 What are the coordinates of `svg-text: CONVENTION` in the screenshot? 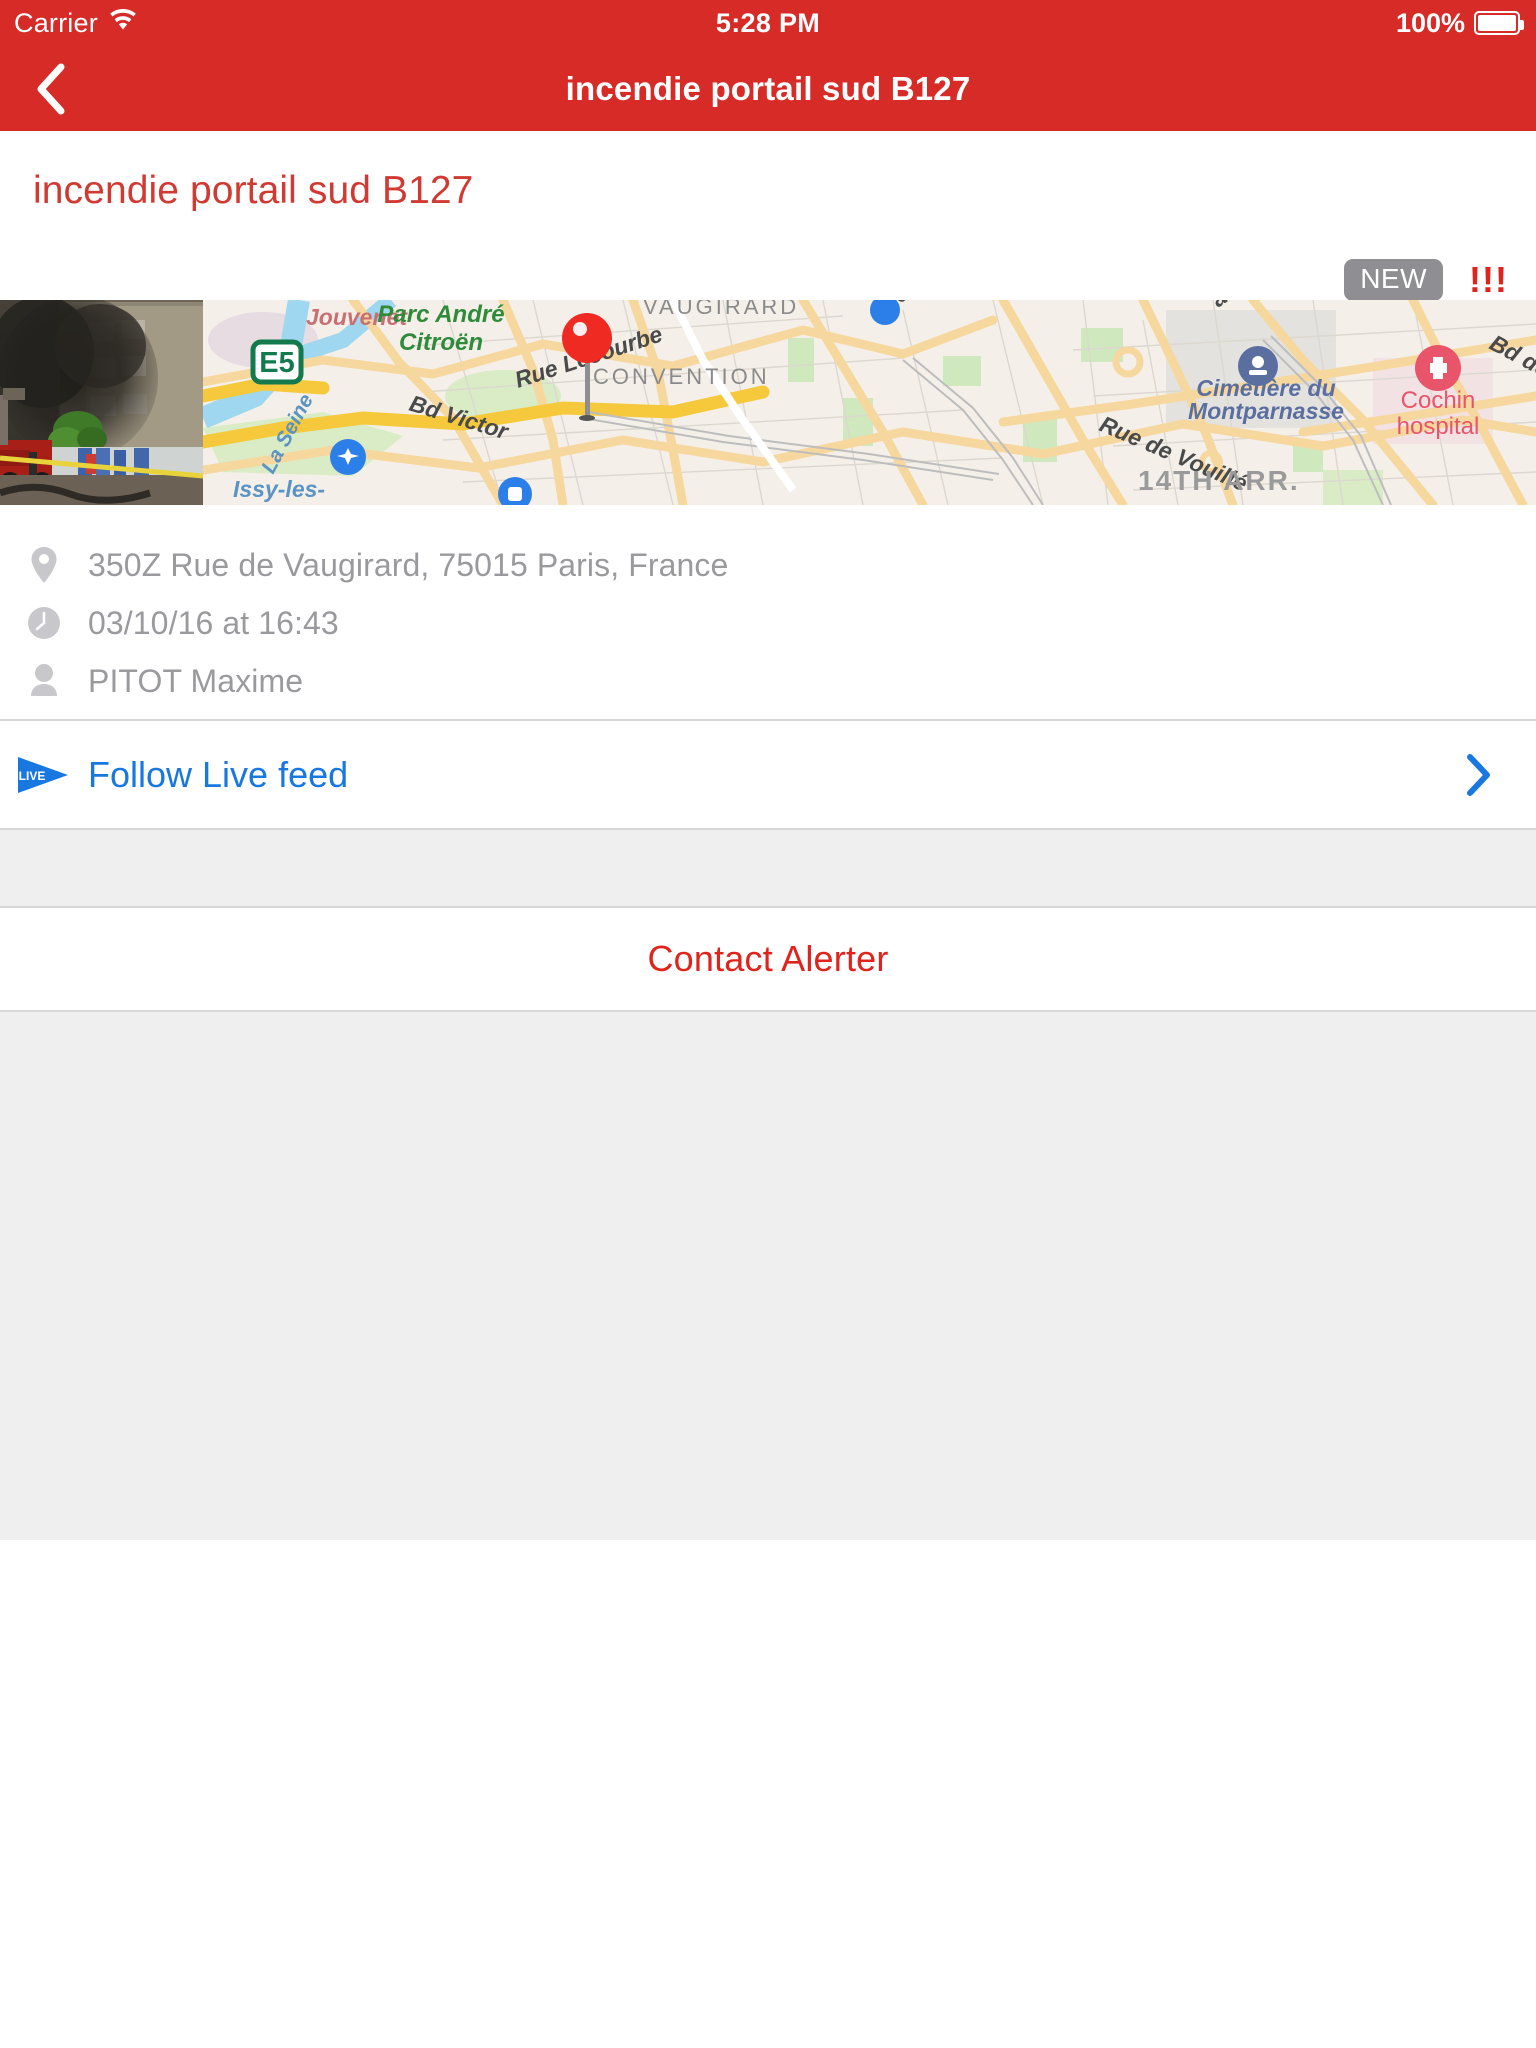 It's located at (681, 376).